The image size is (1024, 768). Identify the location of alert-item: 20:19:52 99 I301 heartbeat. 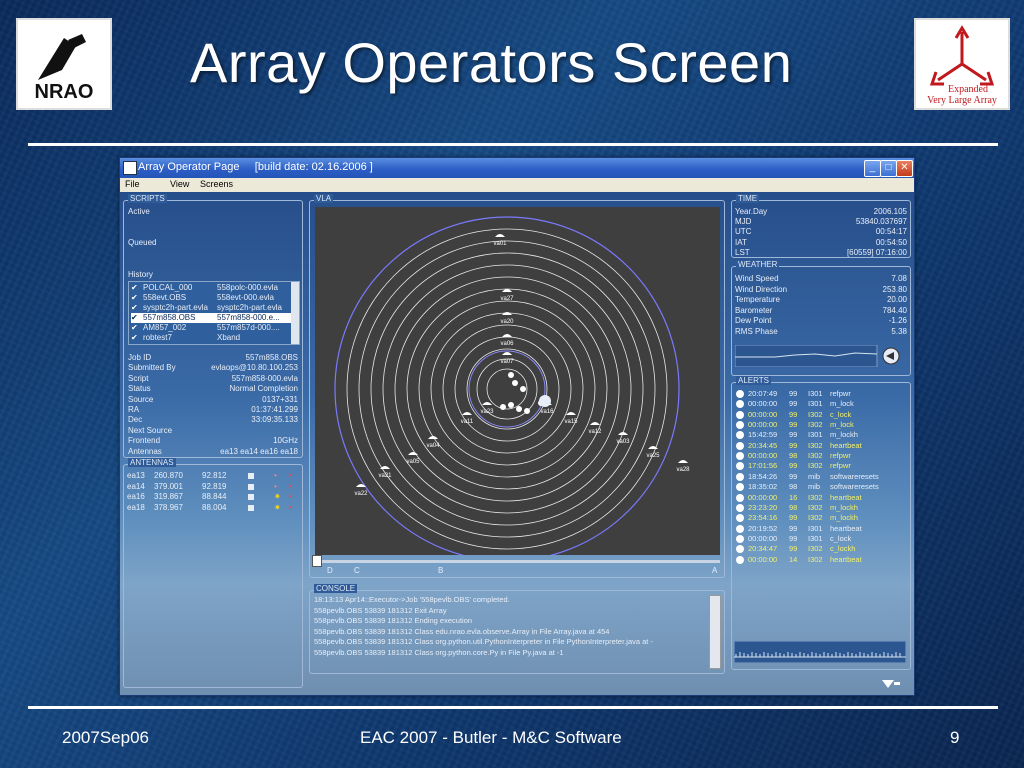
(820, 529).